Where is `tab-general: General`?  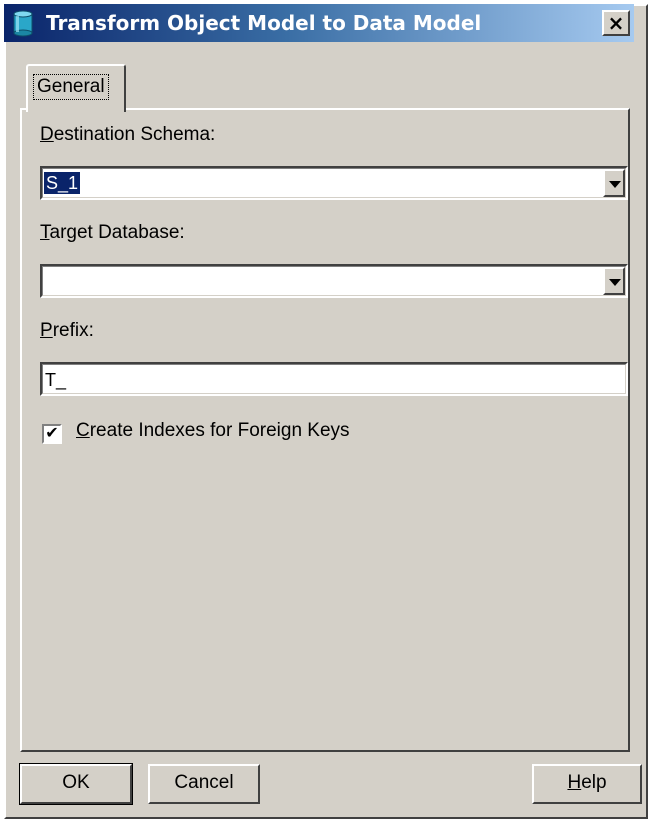
tab-general: General is located at coordinates (76, 88).